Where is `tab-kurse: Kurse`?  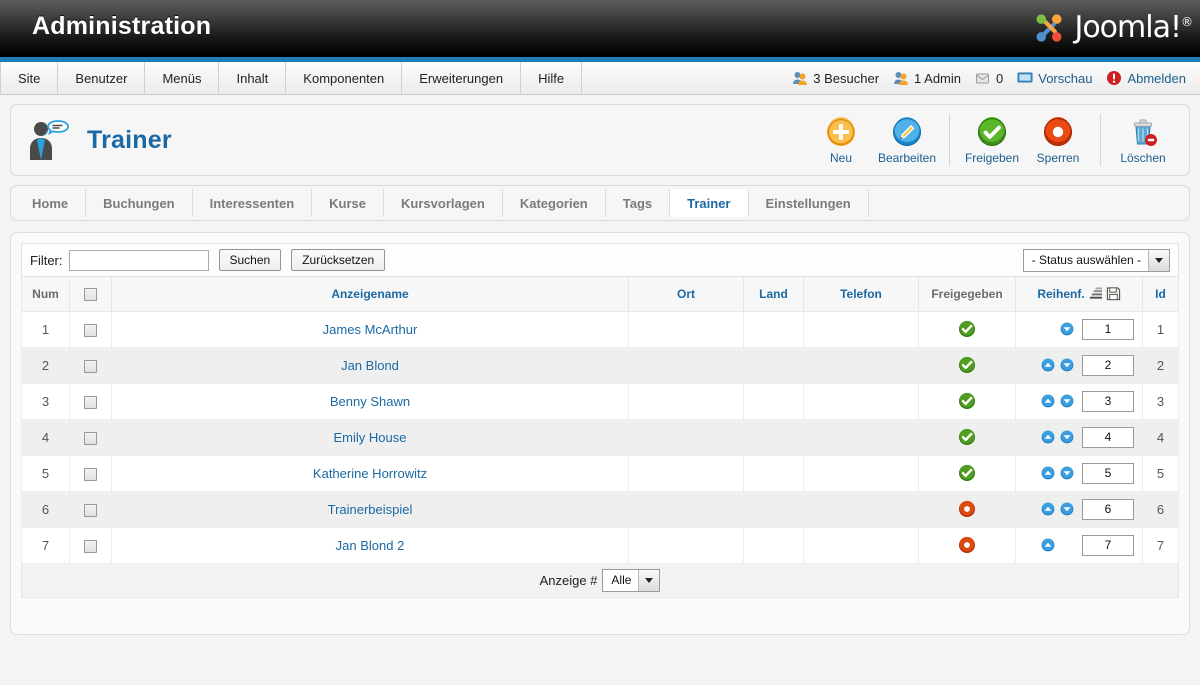 tab-kurse: Kurse is located at coordinates (348, 203).